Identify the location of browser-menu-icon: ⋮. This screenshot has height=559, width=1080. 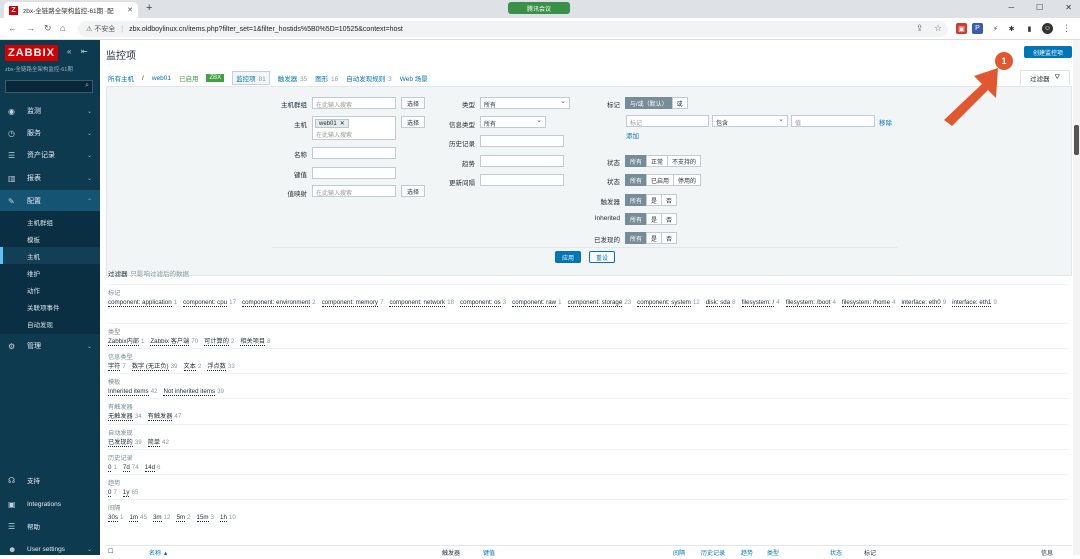
(1066, 28).